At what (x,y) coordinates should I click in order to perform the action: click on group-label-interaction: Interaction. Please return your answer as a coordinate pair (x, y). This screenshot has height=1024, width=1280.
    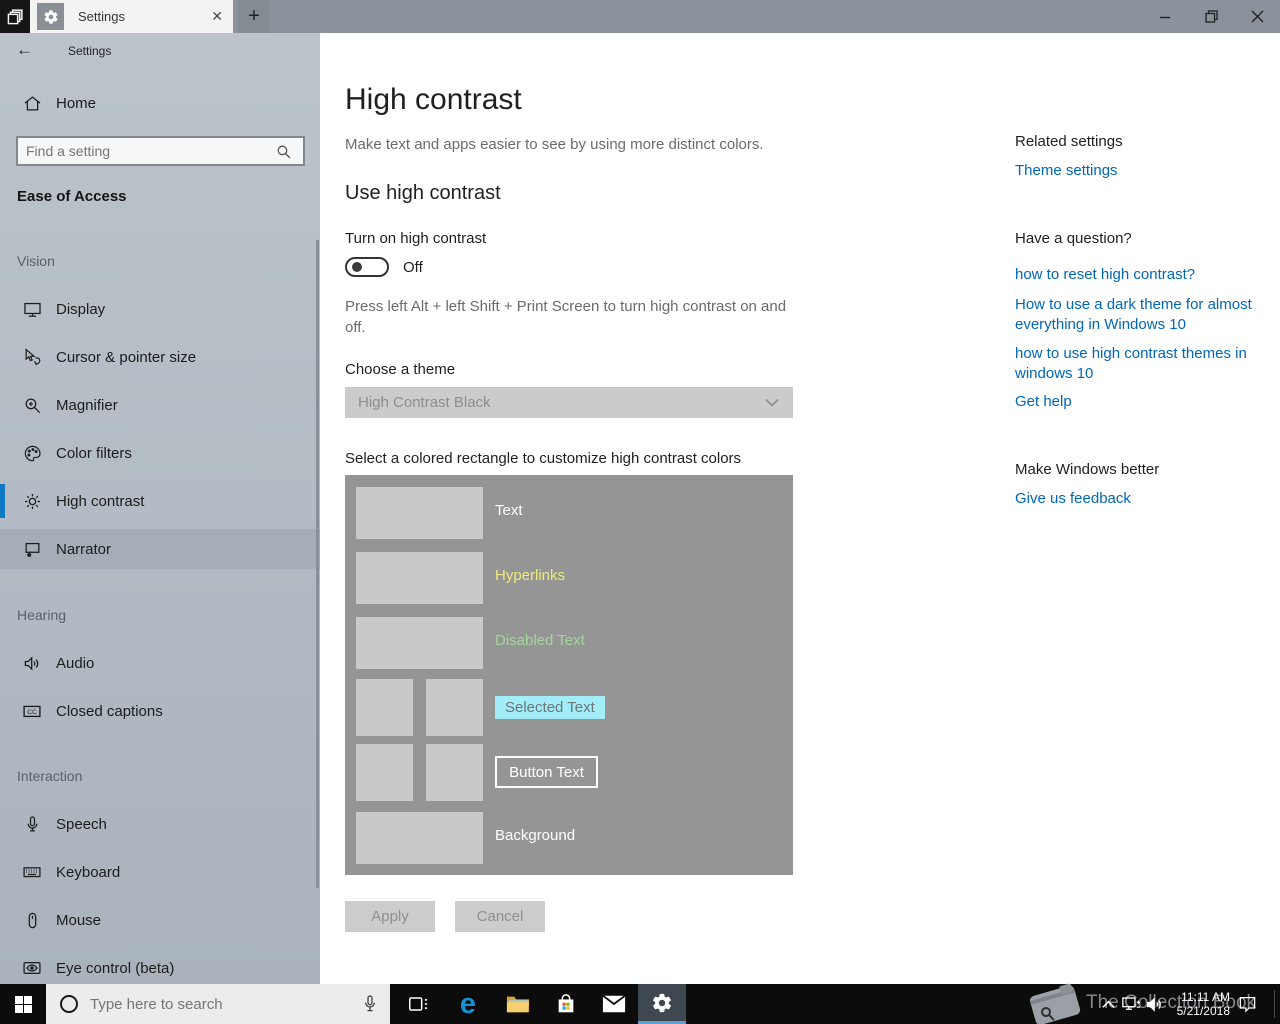
    Looking at the image, I should click on (50, 776).